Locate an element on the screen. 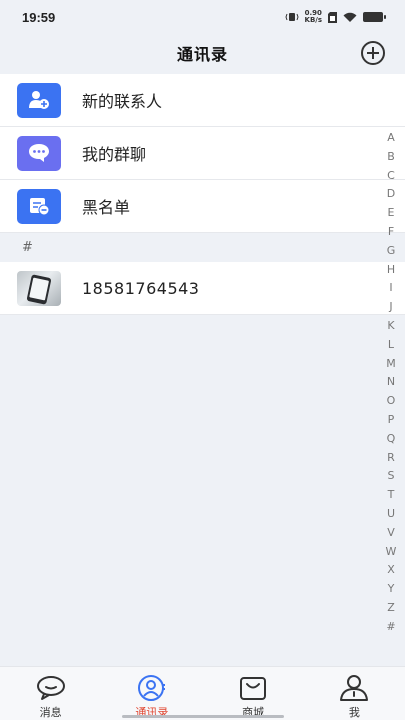 The width and height of the screenshot is (405, 720). blacklist-icon is located at coordinates (39, 206).